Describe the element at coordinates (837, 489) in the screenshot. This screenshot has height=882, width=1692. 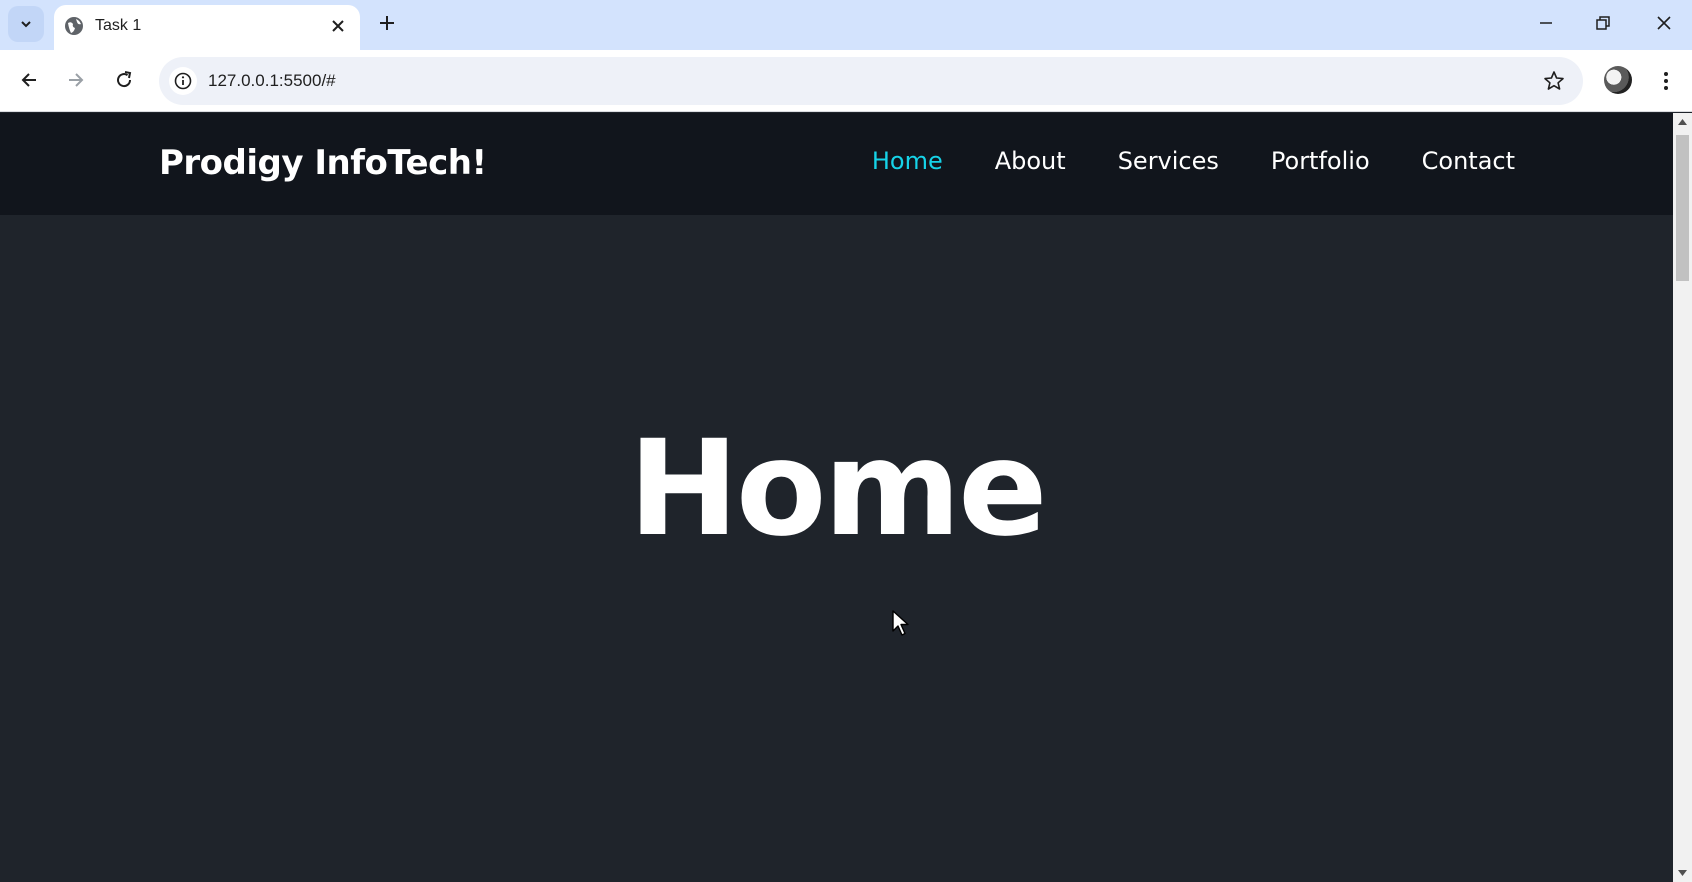
I see `hero-title: Home` at that location.